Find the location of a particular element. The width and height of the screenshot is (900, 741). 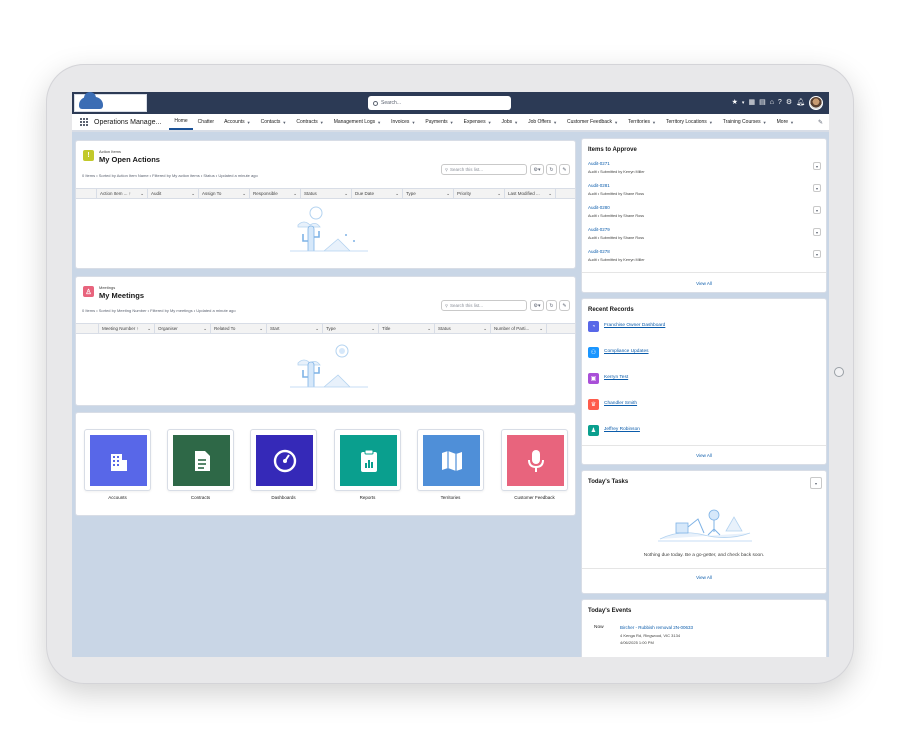

card-title: My Meetings is located at coordinates (121, 295).